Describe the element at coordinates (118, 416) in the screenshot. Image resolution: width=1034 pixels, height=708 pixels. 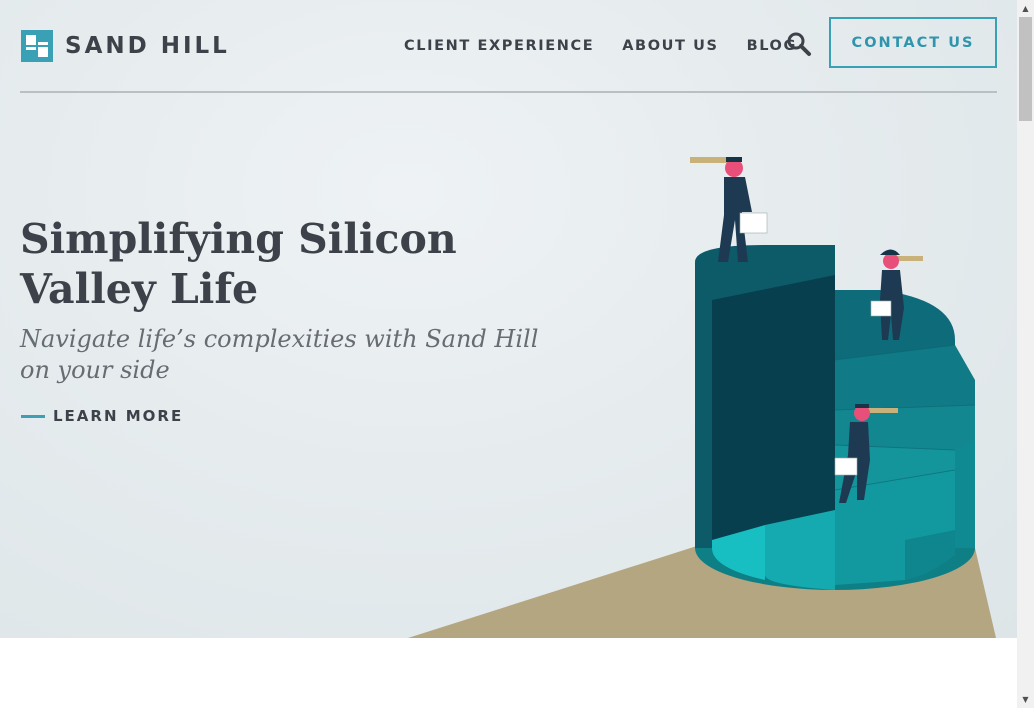
I see `learn-more-label: LEARN MORE` at that location.